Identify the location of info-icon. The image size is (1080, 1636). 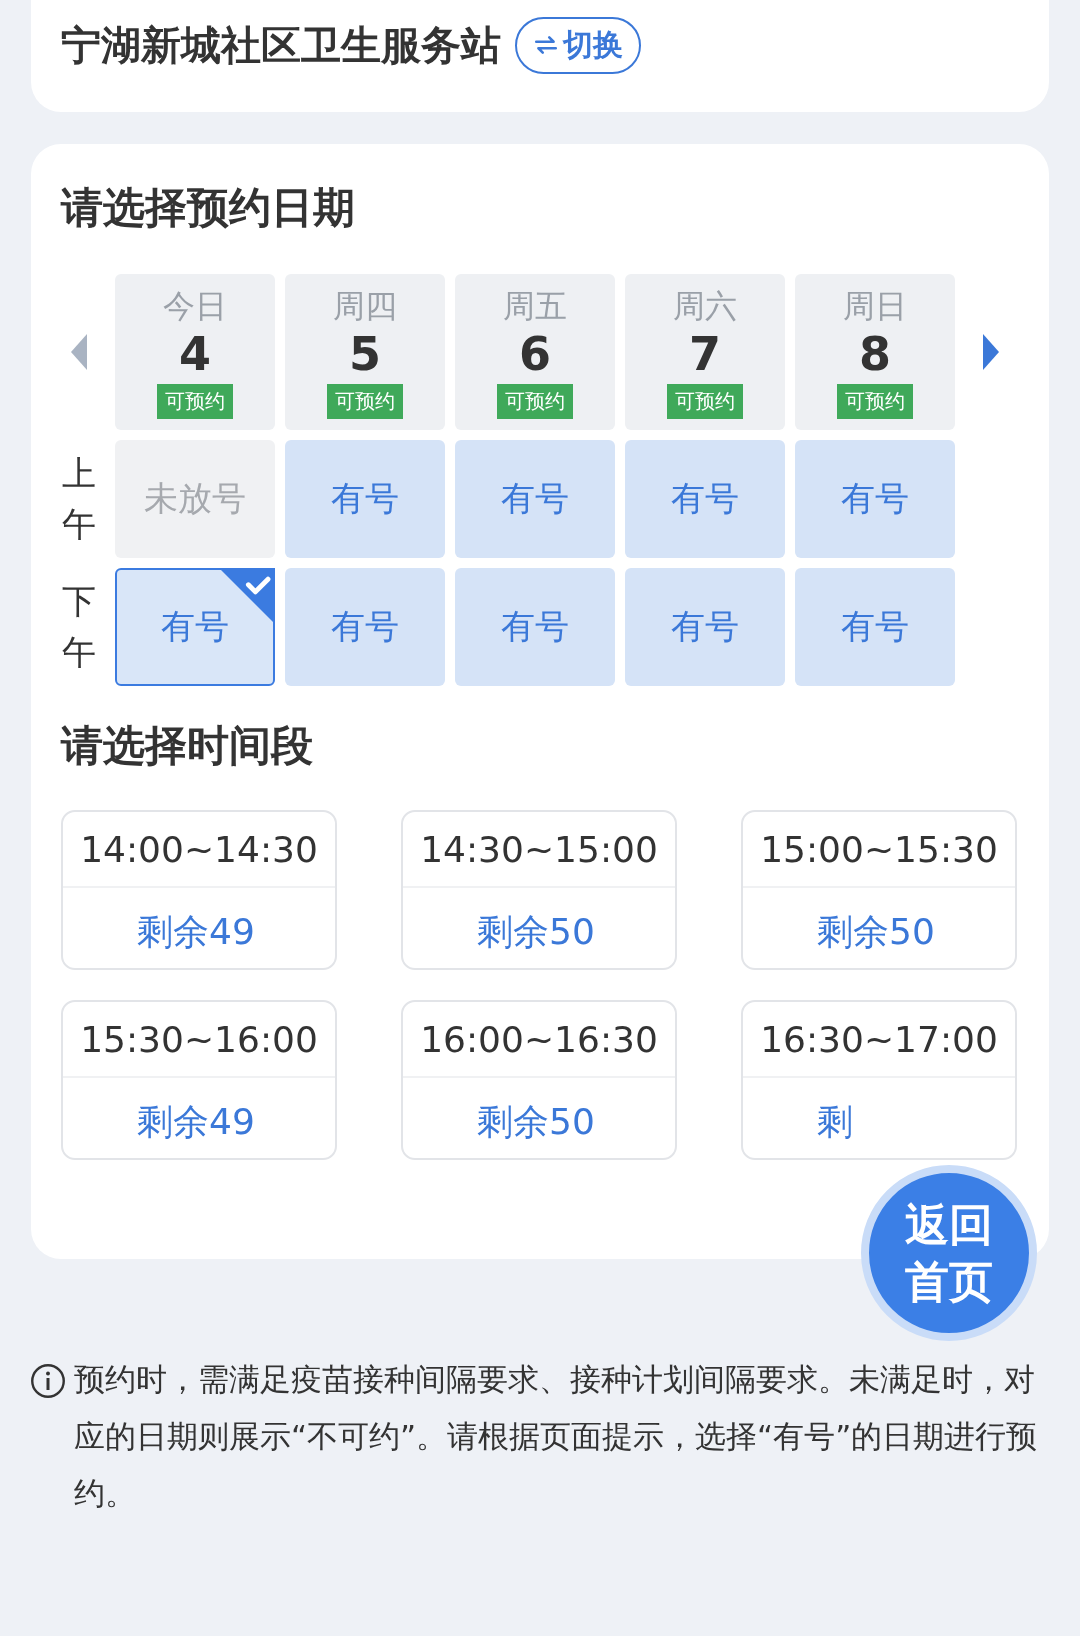
(48, 1381).